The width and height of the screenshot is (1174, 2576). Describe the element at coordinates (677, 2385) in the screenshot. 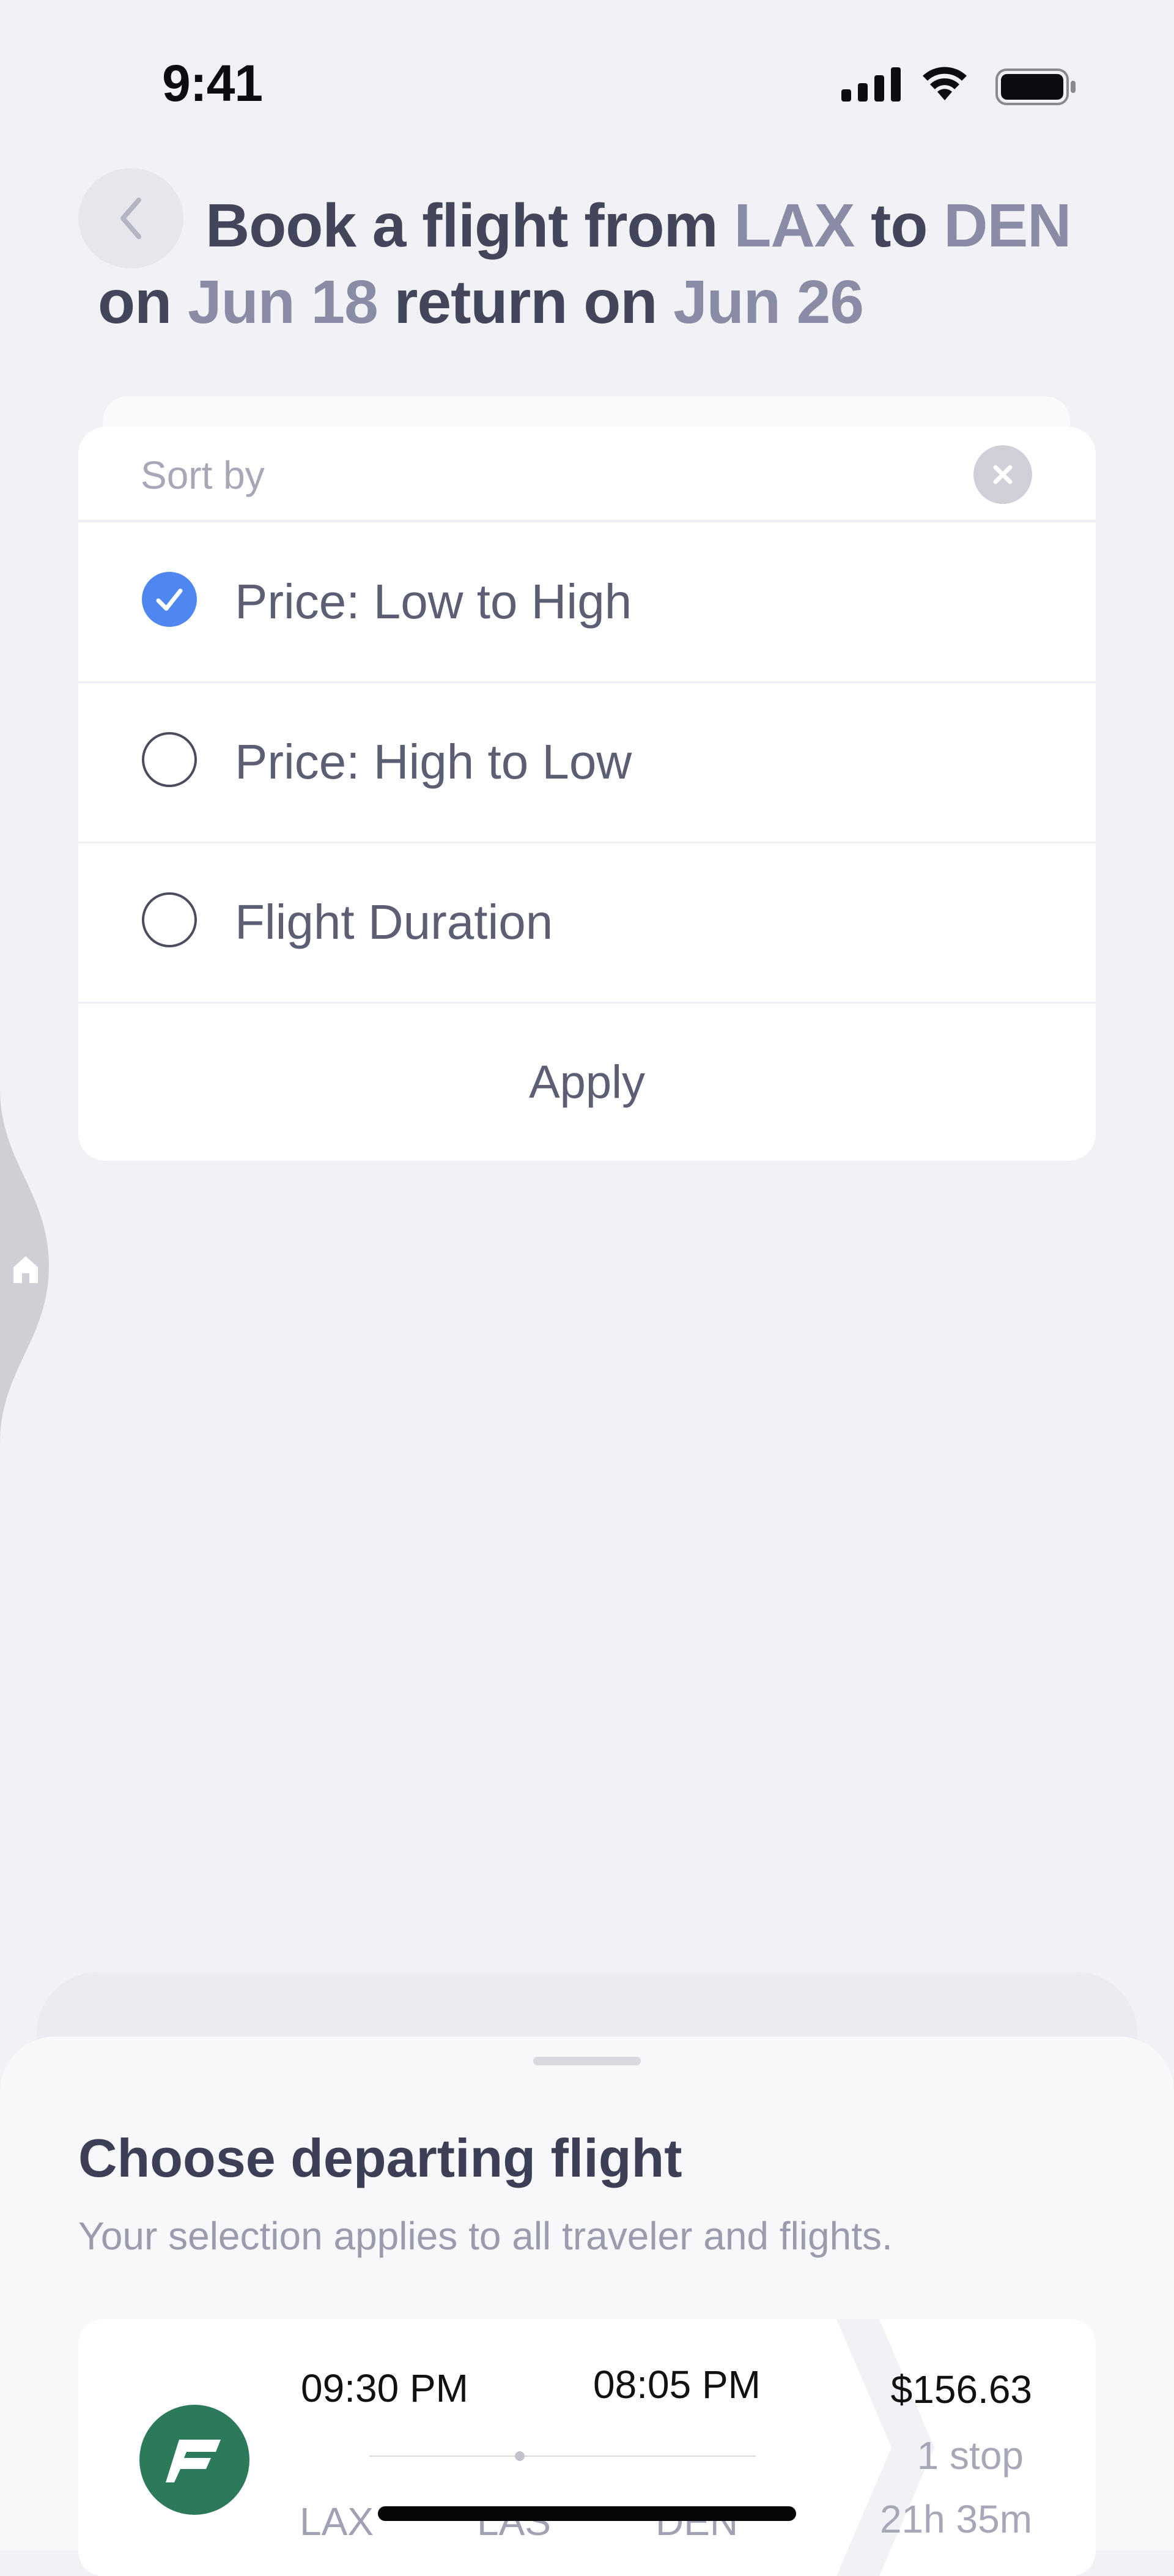

I see `arrive-time: 08:05 PM` at that location.